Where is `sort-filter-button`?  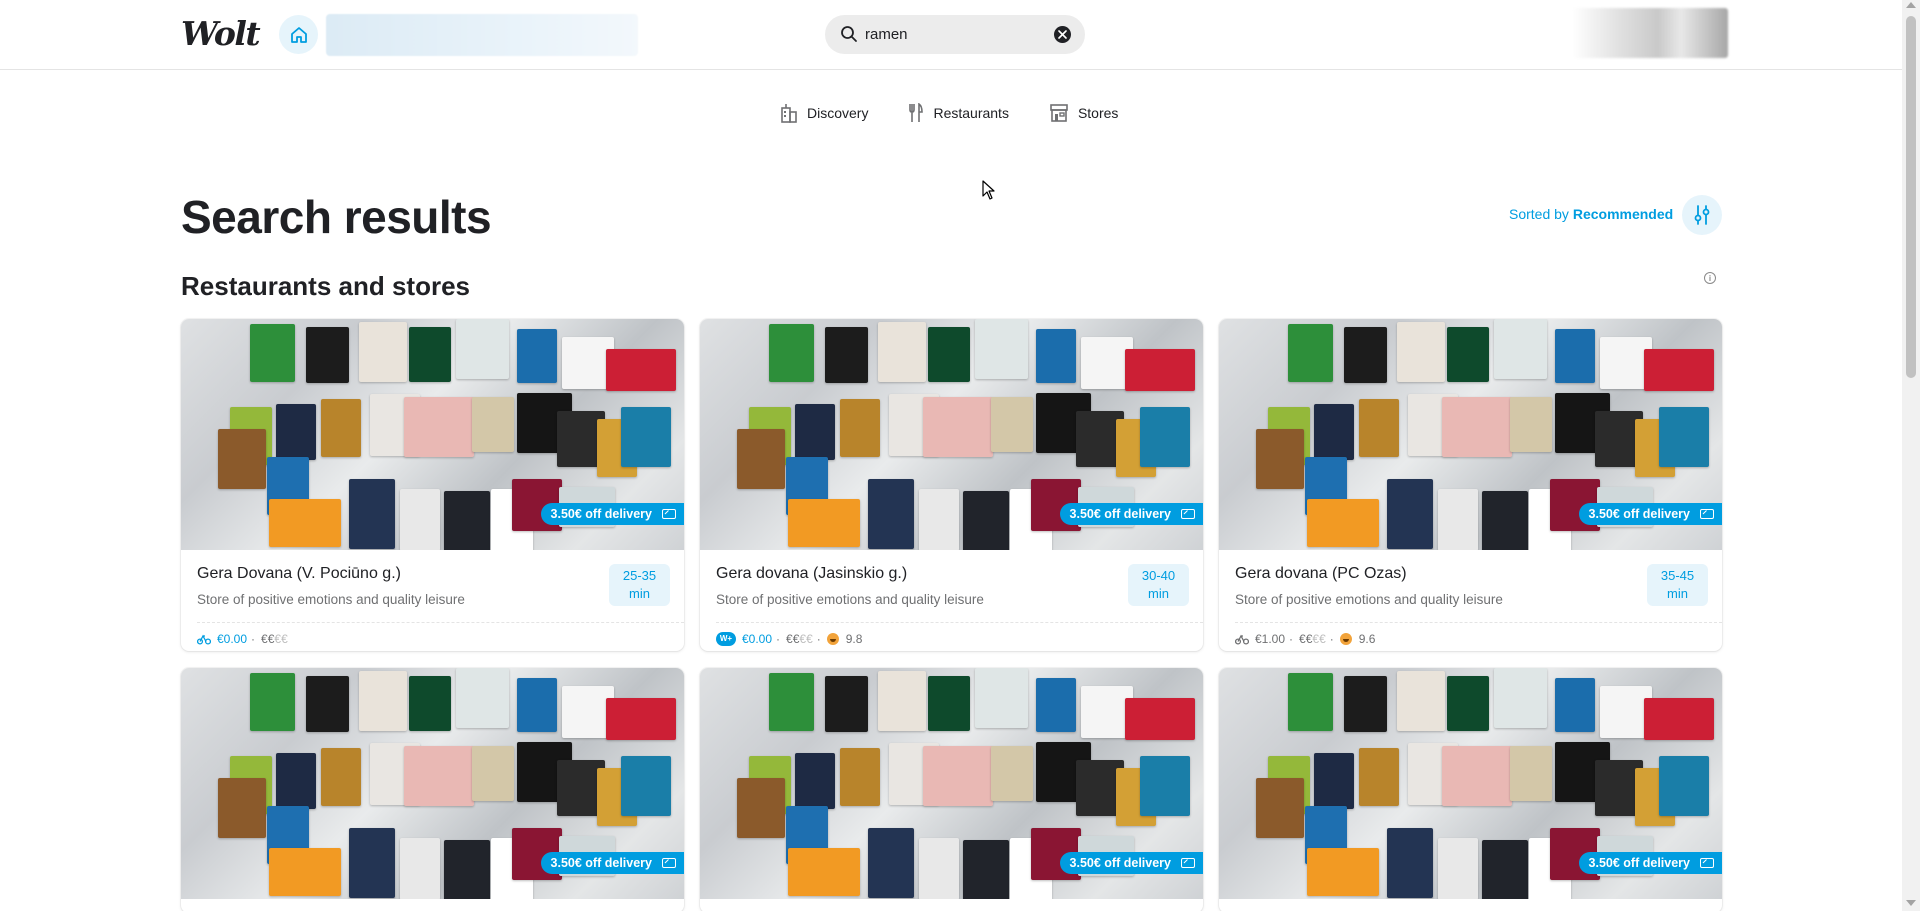 sort-filter-button is located at coordinates (1702, 215).